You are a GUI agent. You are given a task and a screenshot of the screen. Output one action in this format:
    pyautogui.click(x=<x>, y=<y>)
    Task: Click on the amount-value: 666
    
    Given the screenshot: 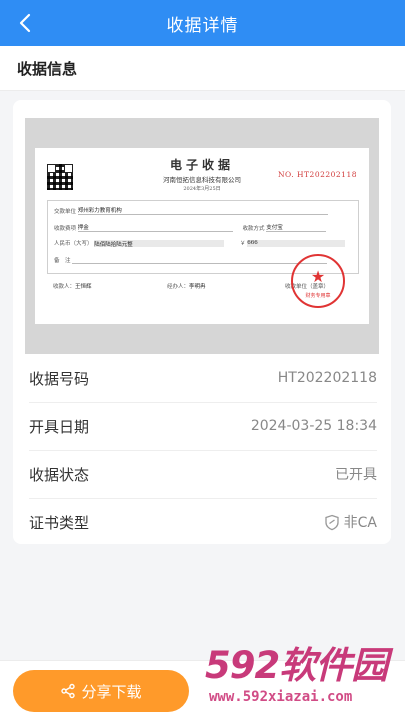 What is the action you would take?
    pyautogui.click(x=252, y=243)
    